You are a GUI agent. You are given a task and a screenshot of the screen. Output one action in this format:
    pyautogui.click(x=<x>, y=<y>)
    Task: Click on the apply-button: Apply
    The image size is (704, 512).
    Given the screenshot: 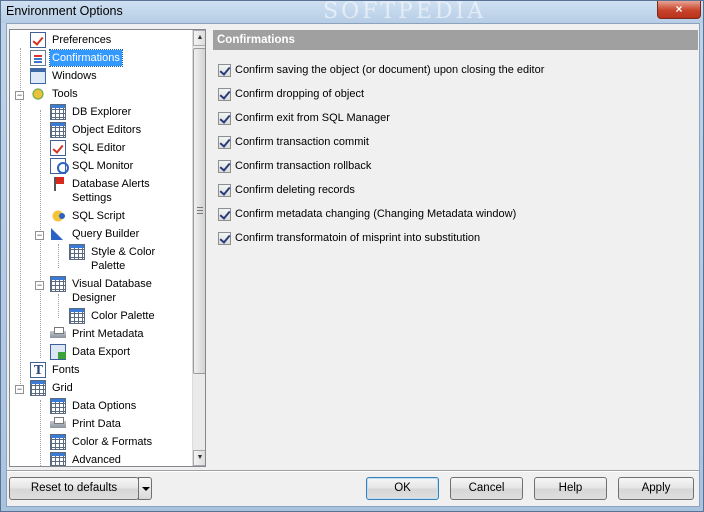 What is the action you would take?
    pyautogui.click(x=656, y=488)
    